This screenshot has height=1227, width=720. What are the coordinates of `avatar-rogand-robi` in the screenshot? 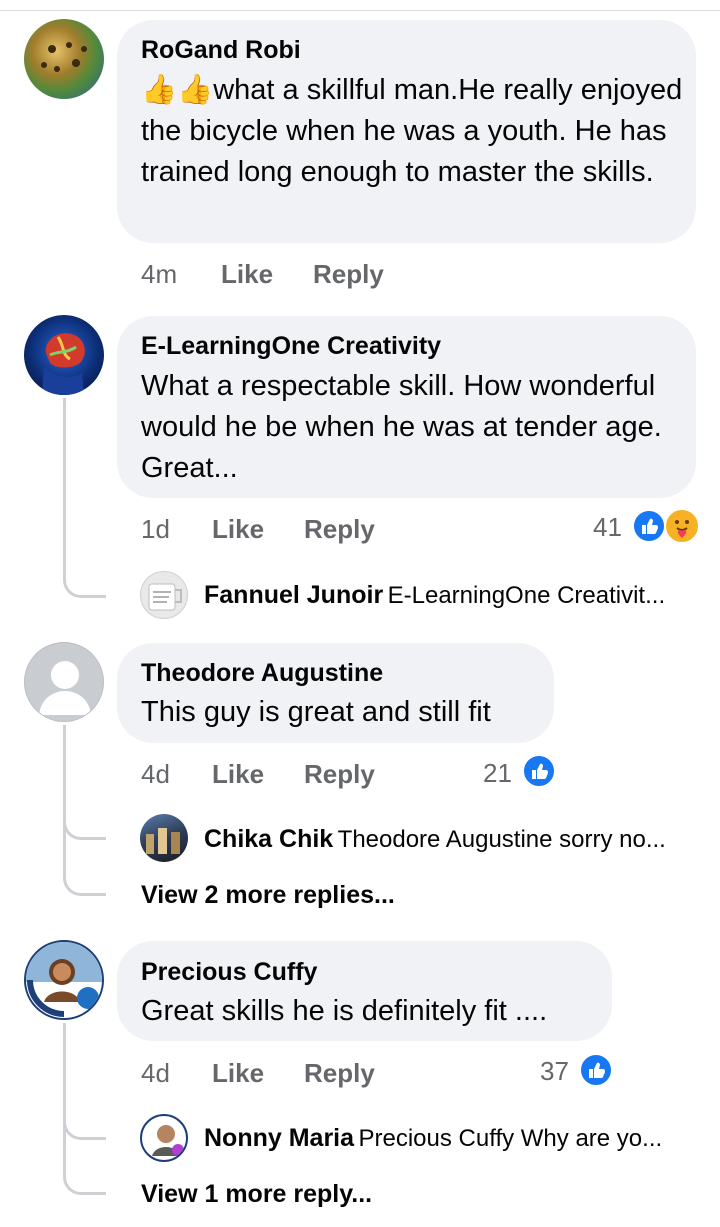 It's located at (64, 59).